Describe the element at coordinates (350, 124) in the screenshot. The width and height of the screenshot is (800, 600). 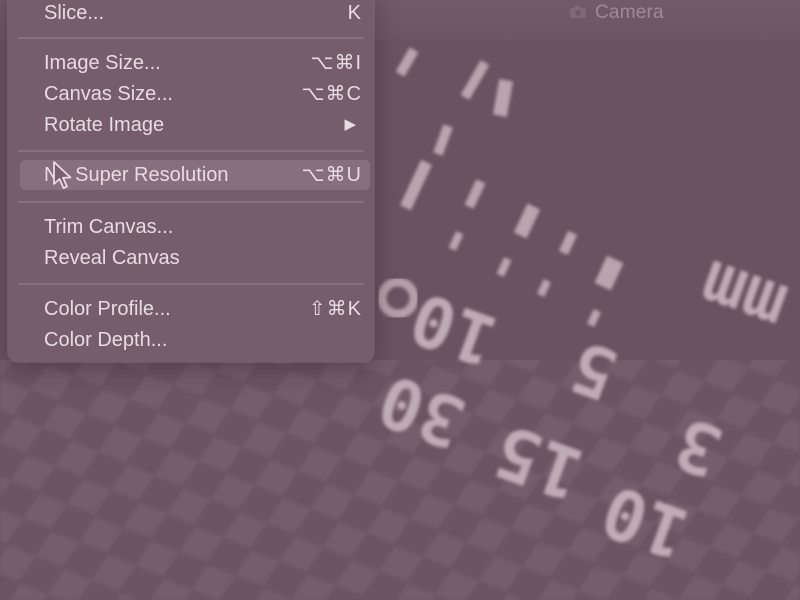
I see `submenu-arrow-icon: ▶` at that location.